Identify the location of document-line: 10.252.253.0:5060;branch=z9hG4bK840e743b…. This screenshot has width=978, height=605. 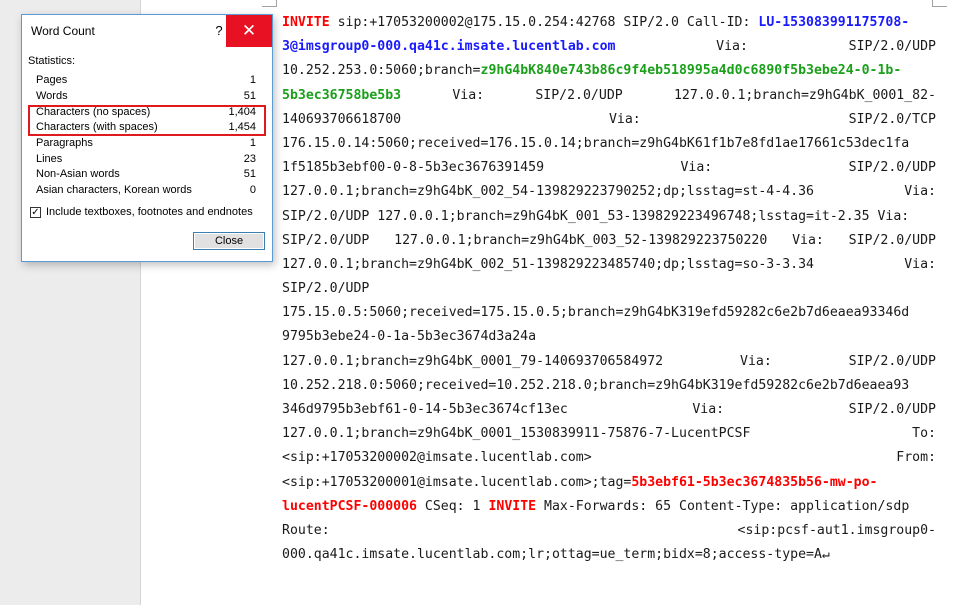
(609, 71).